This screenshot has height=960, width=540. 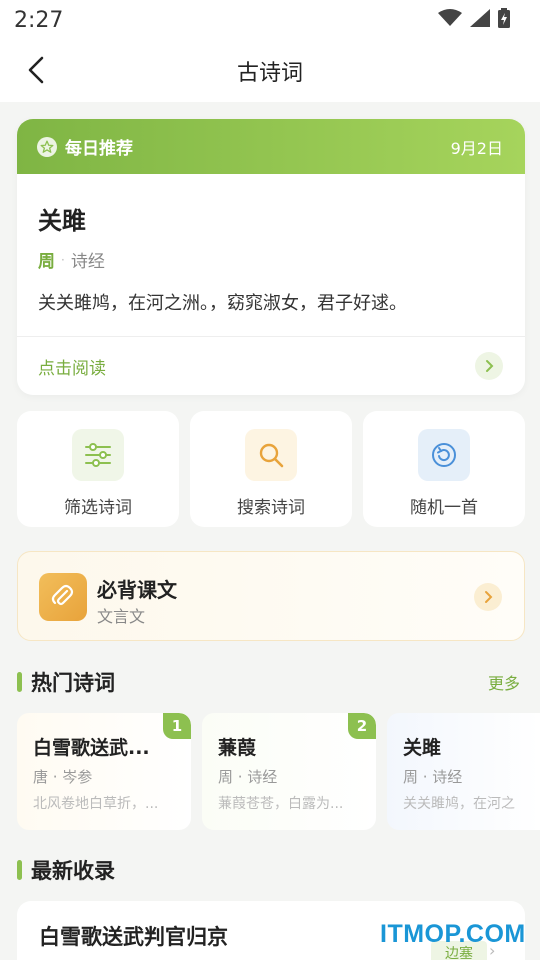 What do you see at coordinates (121, 616) in the screenshot?
I see `recite-subtitle: 文言文` at bounding box center [121, 616].